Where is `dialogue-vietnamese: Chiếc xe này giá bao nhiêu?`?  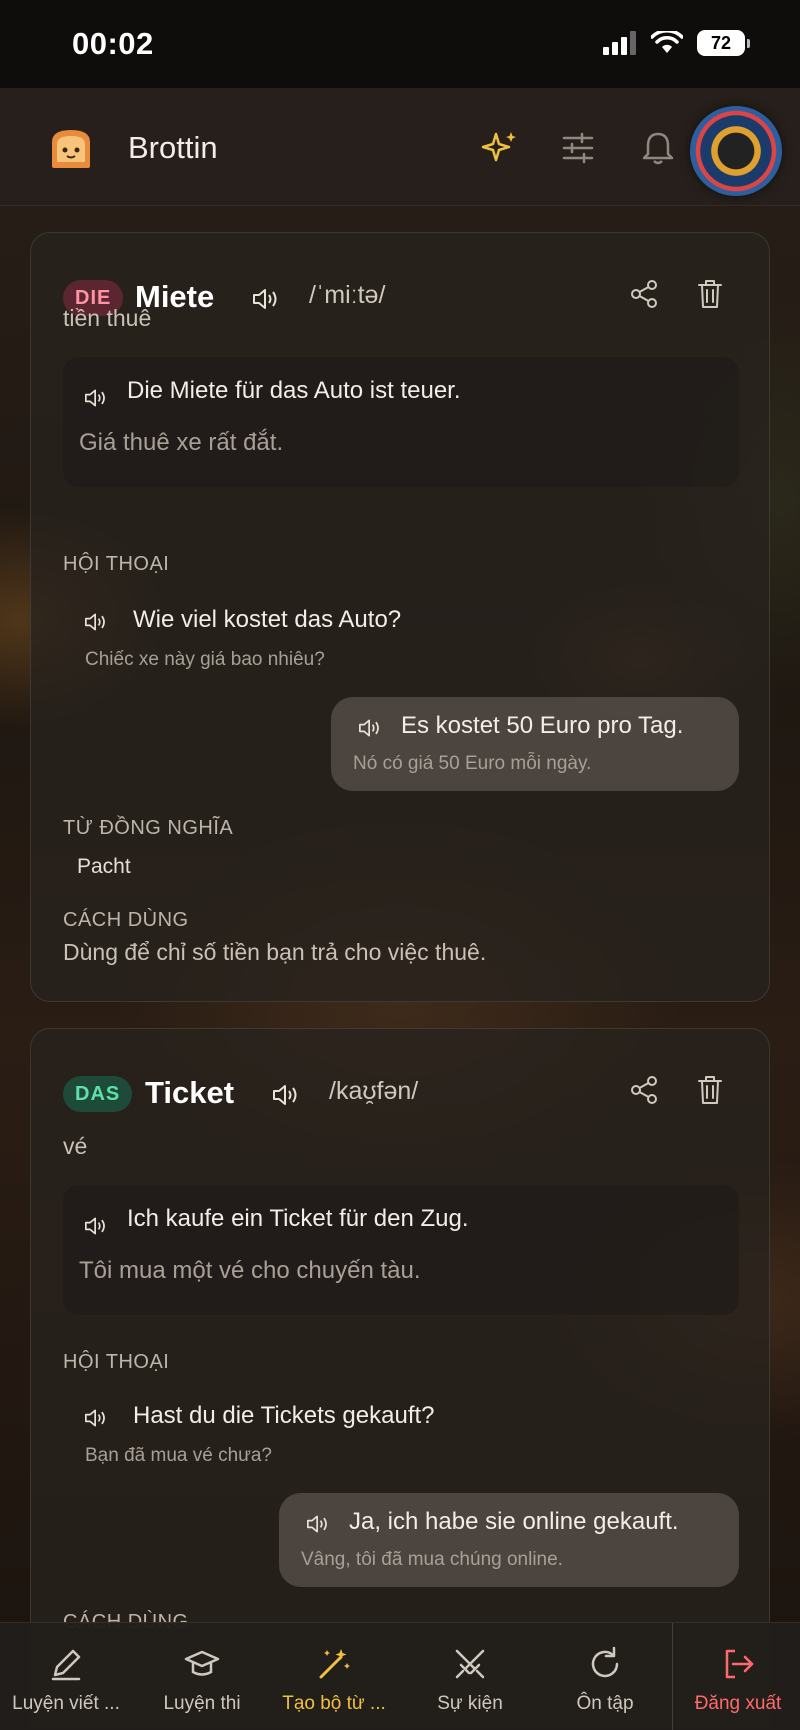
dialogue-vietnamese: Chiếc xe này giá bao nhiêu? is located at coordinates (205, 659).